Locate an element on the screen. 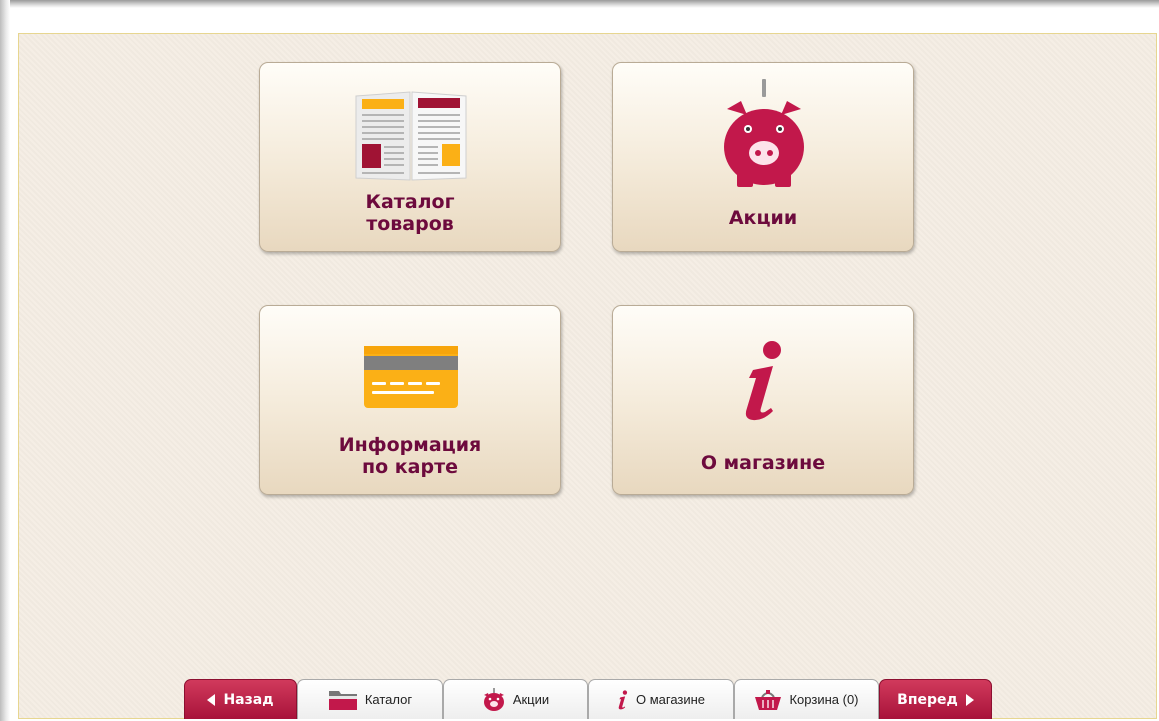  nav-about-label: О магазине is located at coordinates (670, 699).